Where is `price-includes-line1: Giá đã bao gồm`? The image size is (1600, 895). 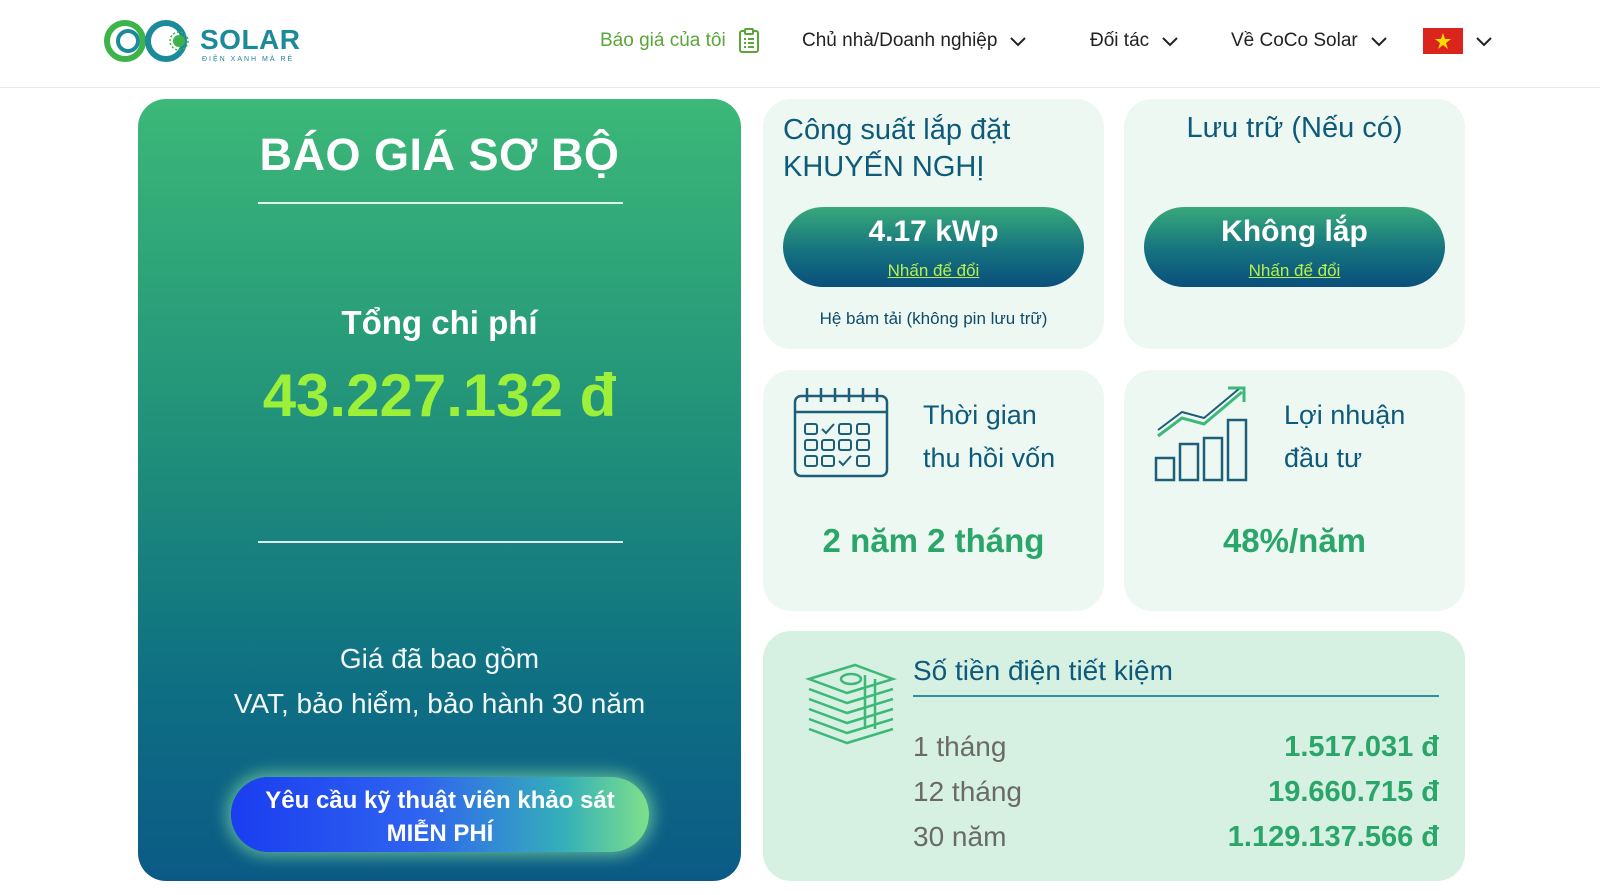 price-includes-line1: Giá đã bao gồm is located at coordinates (439, 658).